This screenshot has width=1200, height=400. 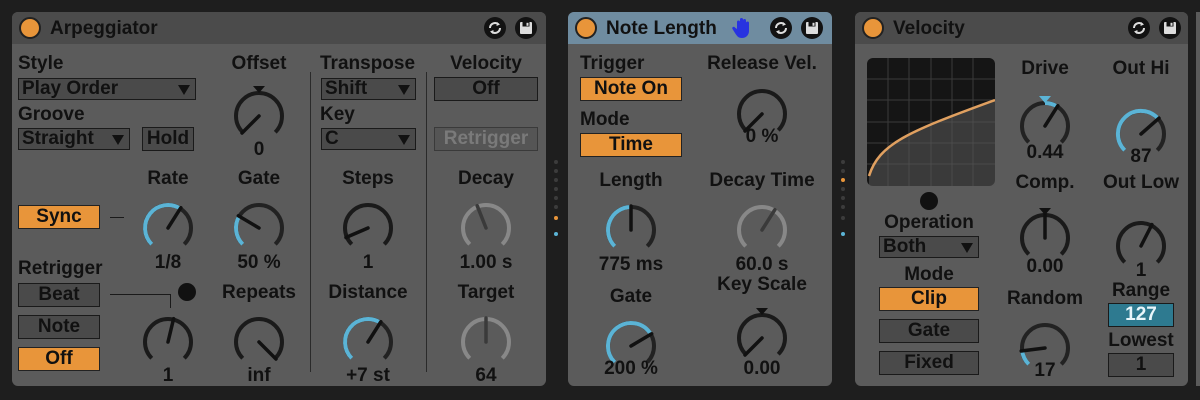 I want to click on arpeggiator-titlebar: Arpeggiator, so click(x=279, y=28).